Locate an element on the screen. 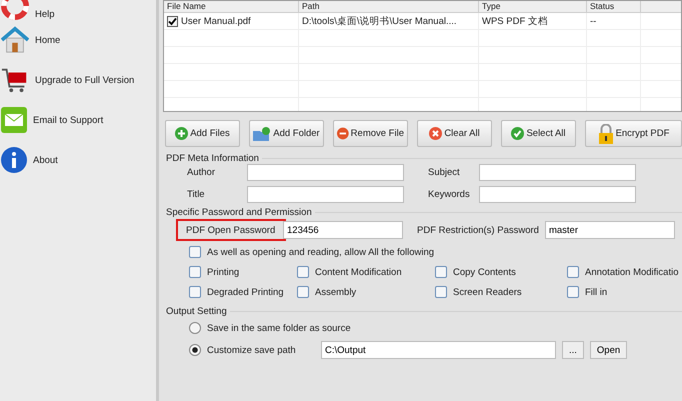  checkbox-label: Assembly is located at coordinates (335, 292).